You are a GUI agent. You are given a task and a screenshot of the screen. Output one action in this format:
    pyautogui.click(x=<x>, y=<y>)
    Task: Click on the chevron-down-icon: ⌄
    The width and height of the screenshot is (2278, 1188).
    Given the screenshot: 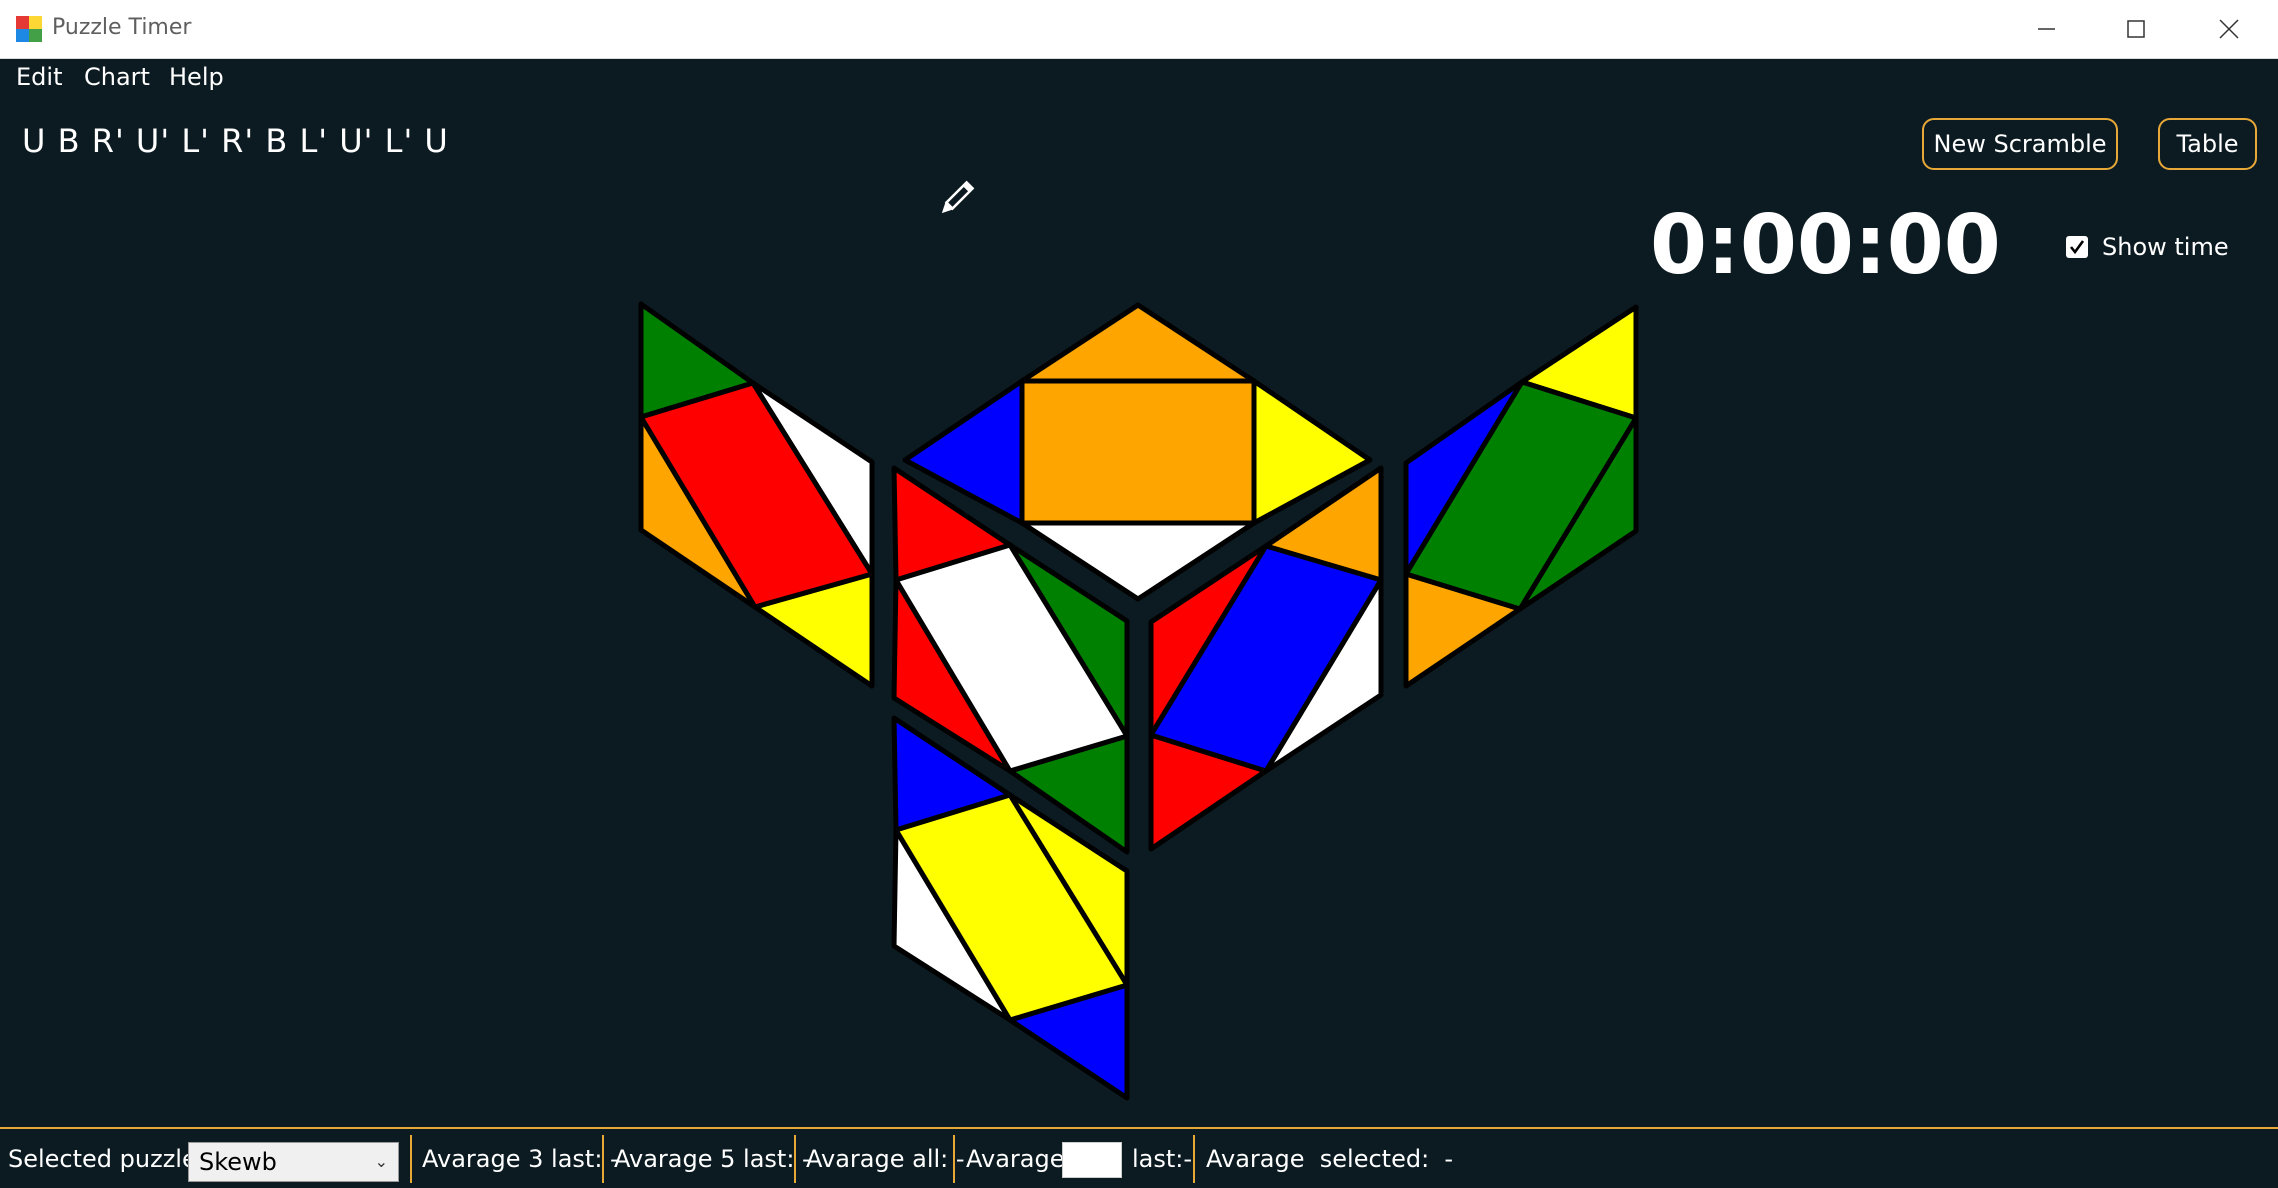 What is the action you would take?
    pyautogui.click(x=381, y=1161)
    